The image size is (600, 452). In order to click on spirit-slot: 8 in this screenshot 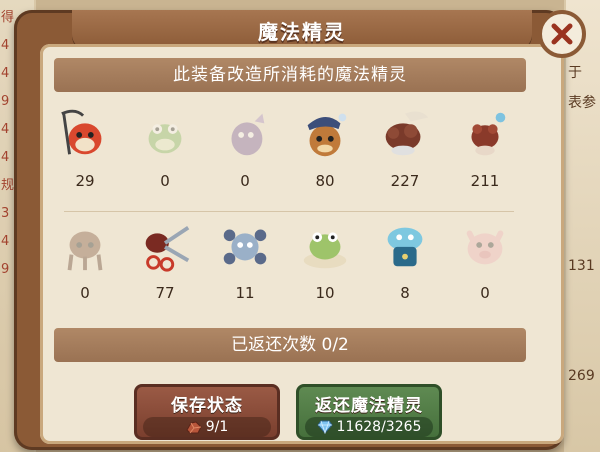, I will do `click(405, 259)`.